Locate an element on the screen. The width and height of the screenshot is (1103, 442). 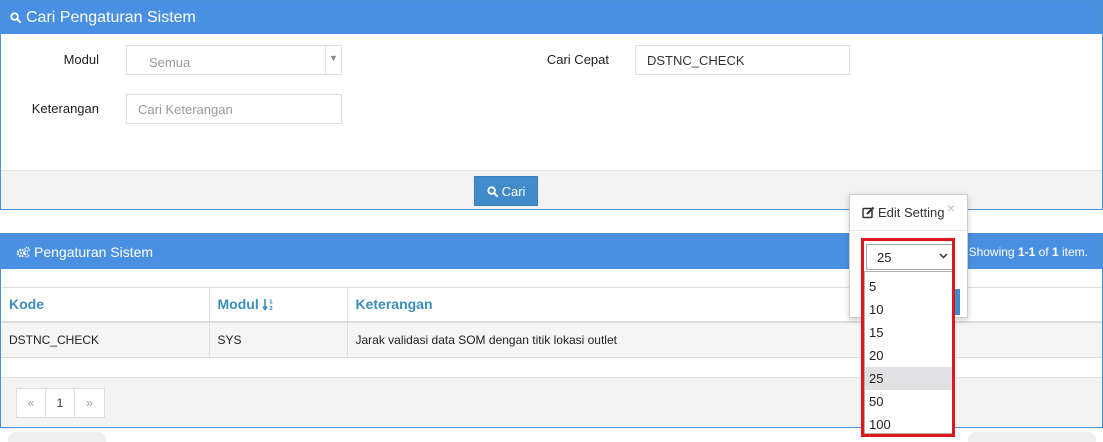
page-size-option-100: 100 is located at coordinates (908, 424).